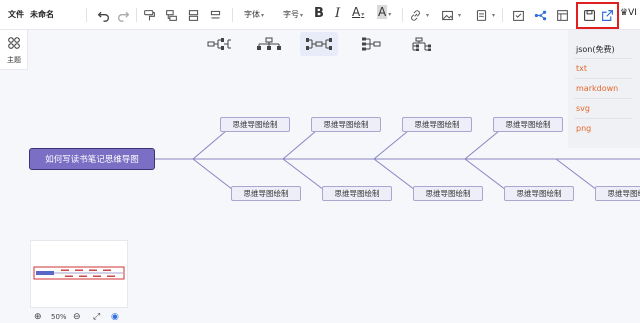 The width and height of the screenshot is (640, 323). What do you see at coordinates (581, 68) in the screenshot?
I see `export-txt-item: txt` at bounding box center [581, 68].